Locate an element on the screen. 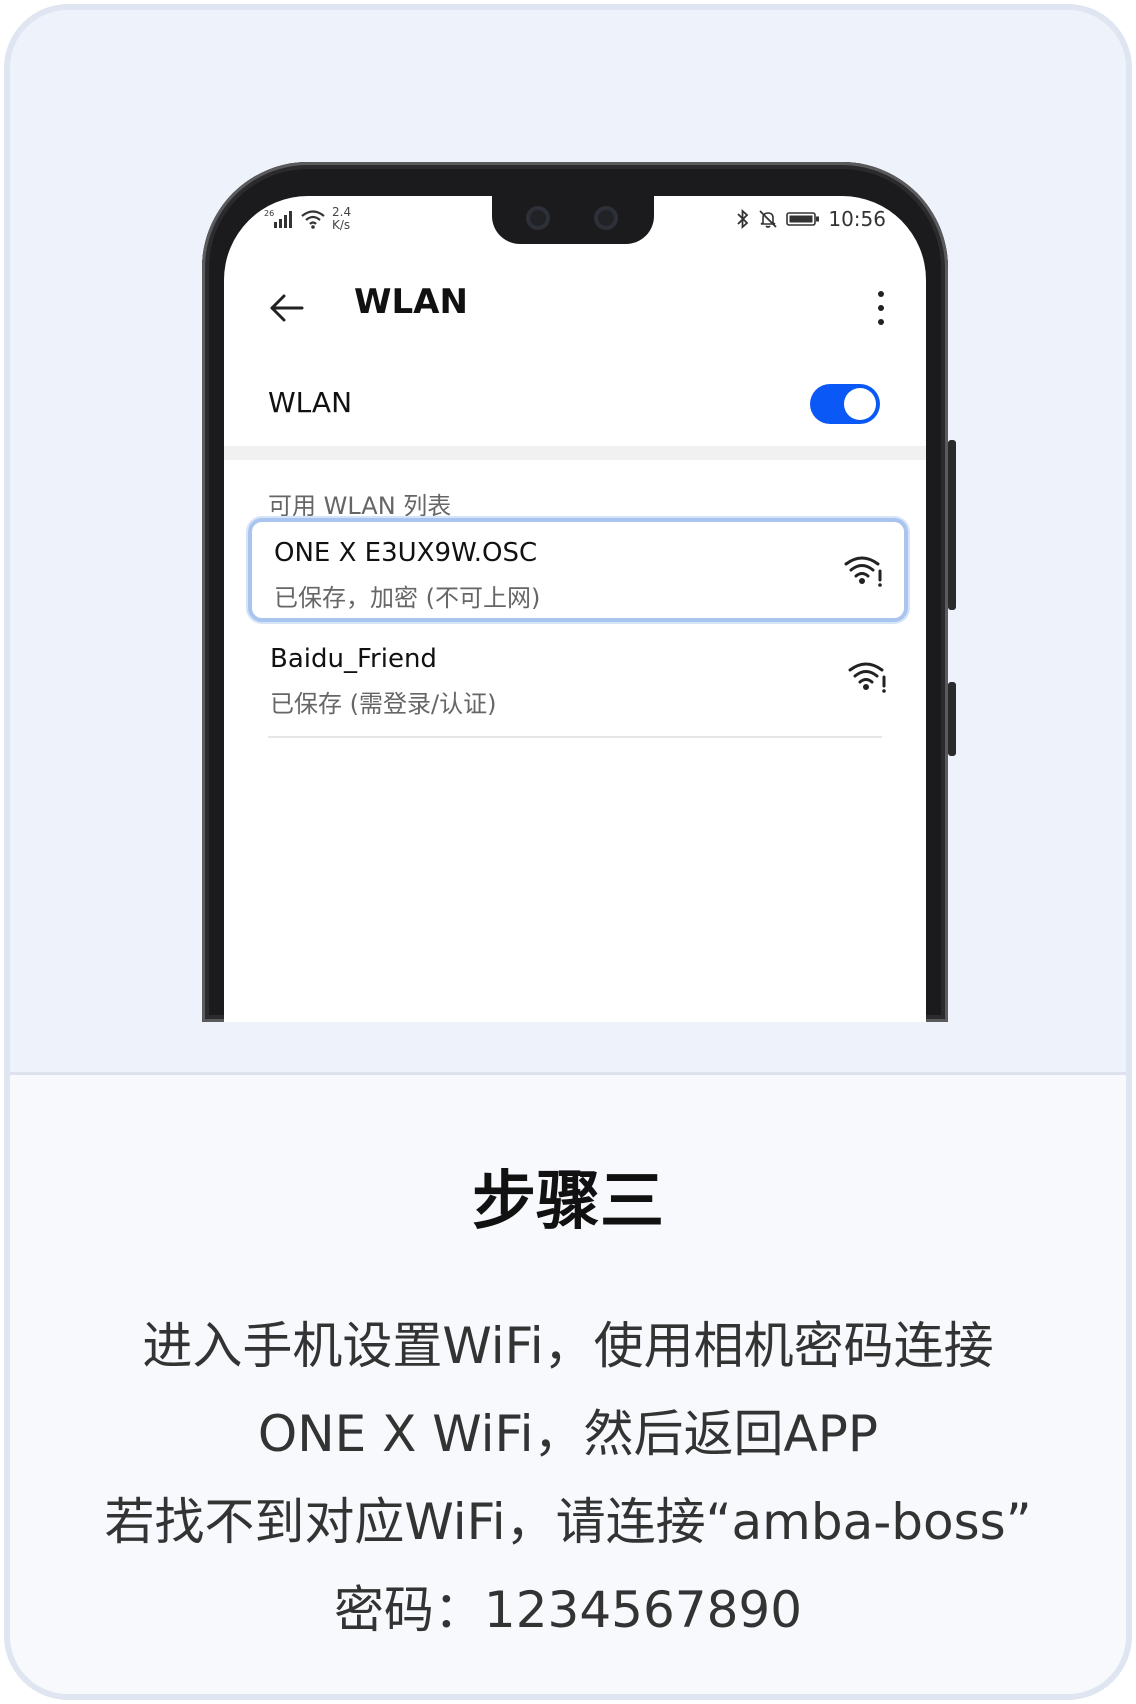  wlan-toggle-switch is located at coordinates (845, 404).